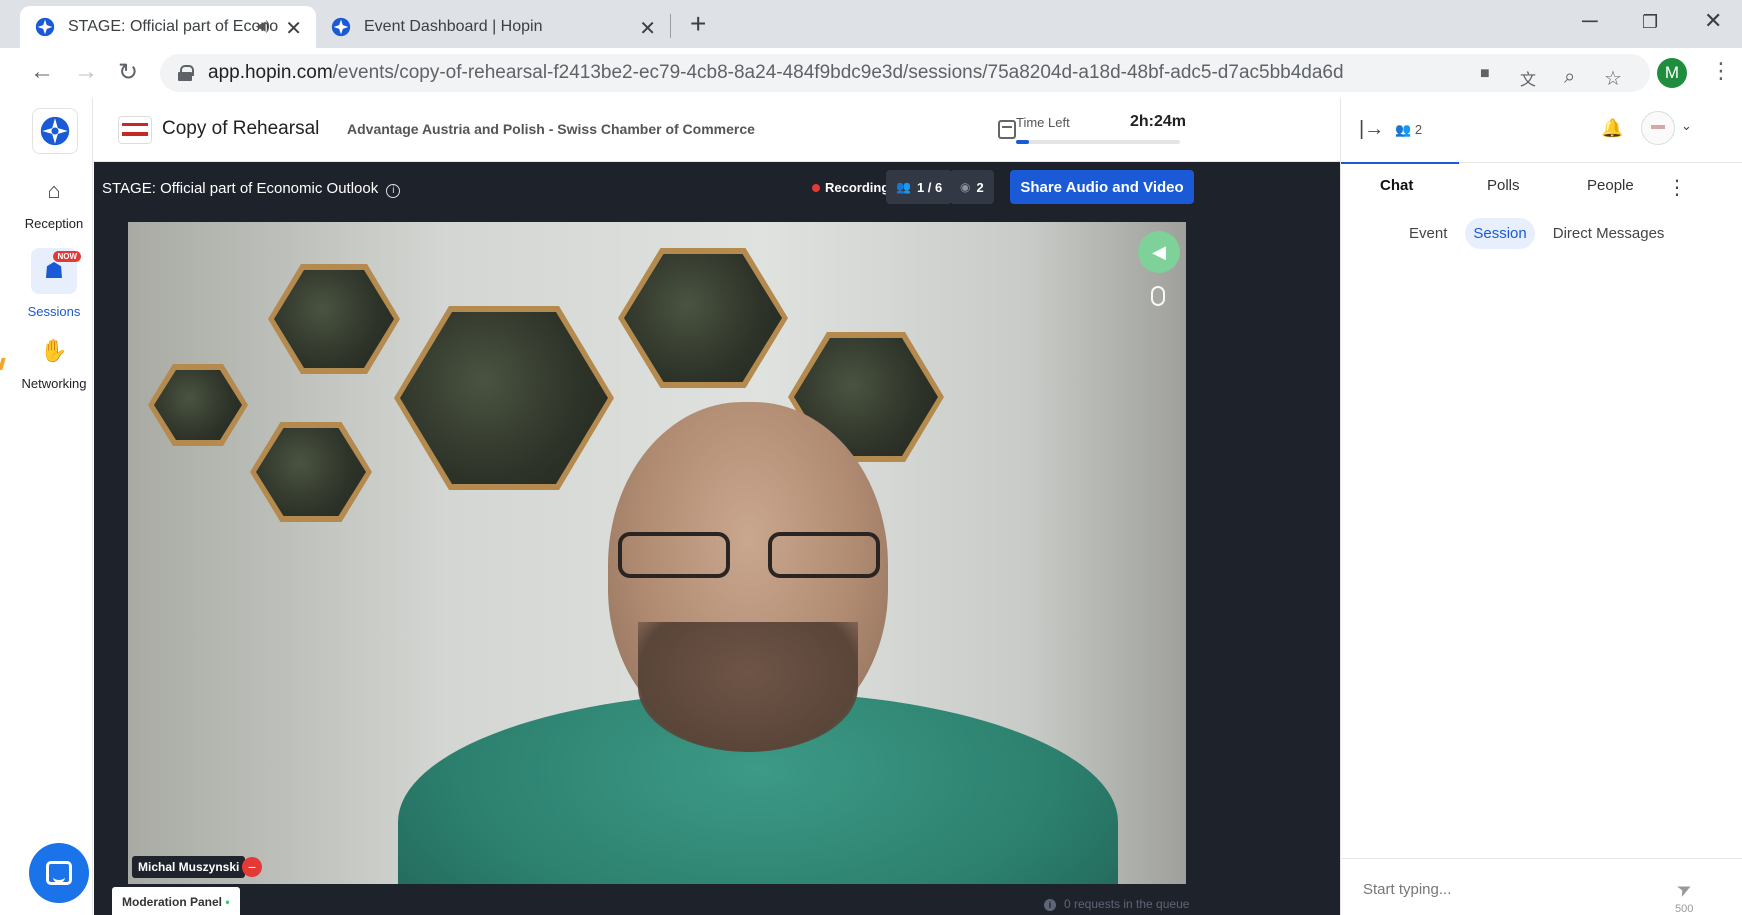 The width and height of the screenshot is (1742, 915). Describe the element at coordinates (1541, 886) in the screenshot. I see `chat-input: Start typing... ➤ 500` at that location.